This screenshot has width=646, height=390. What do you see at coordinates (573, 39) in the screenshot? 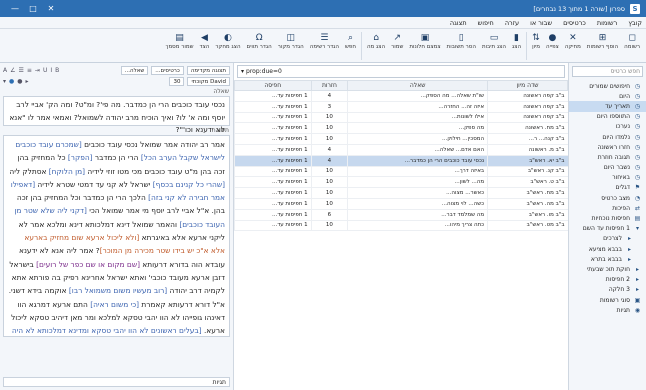
I see `toolbar-button: ✕ מחיקה` at bounding box center [573, 39].